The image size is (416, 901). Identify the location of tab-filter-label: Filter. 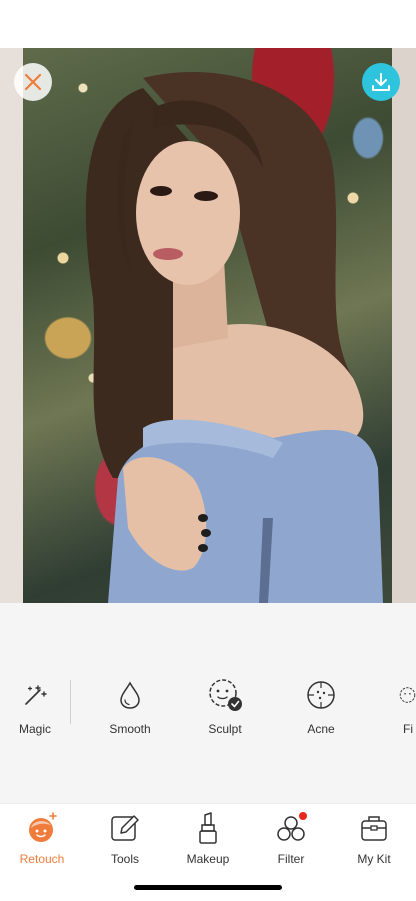
(291, 859).